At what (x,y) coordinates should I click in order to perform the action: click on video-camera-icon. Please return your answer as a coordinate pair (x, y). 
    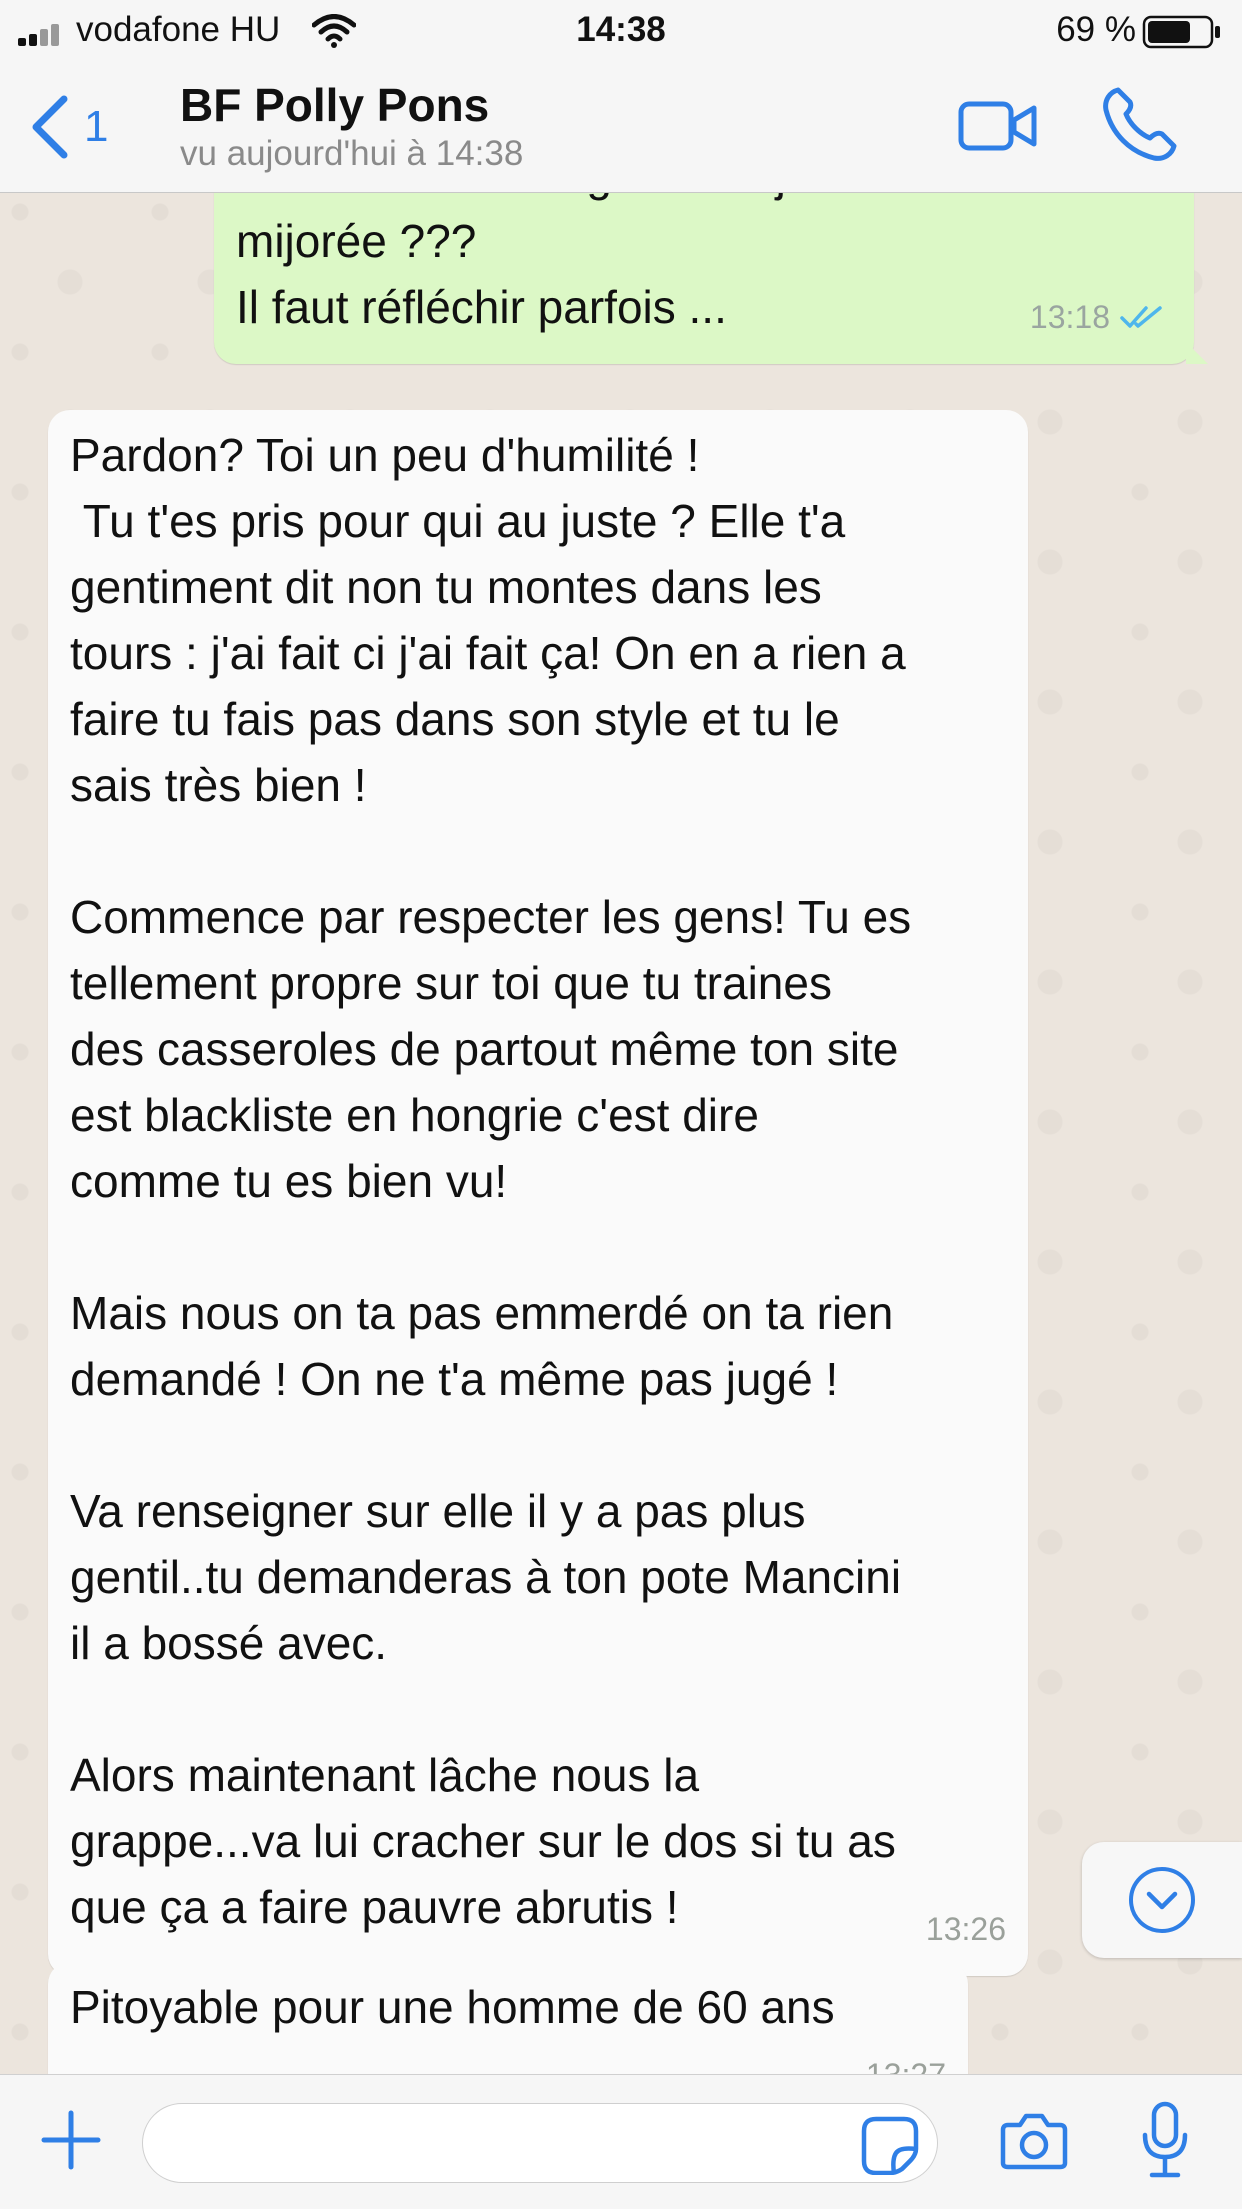
    Looking at the image, I should click on (998, 126).